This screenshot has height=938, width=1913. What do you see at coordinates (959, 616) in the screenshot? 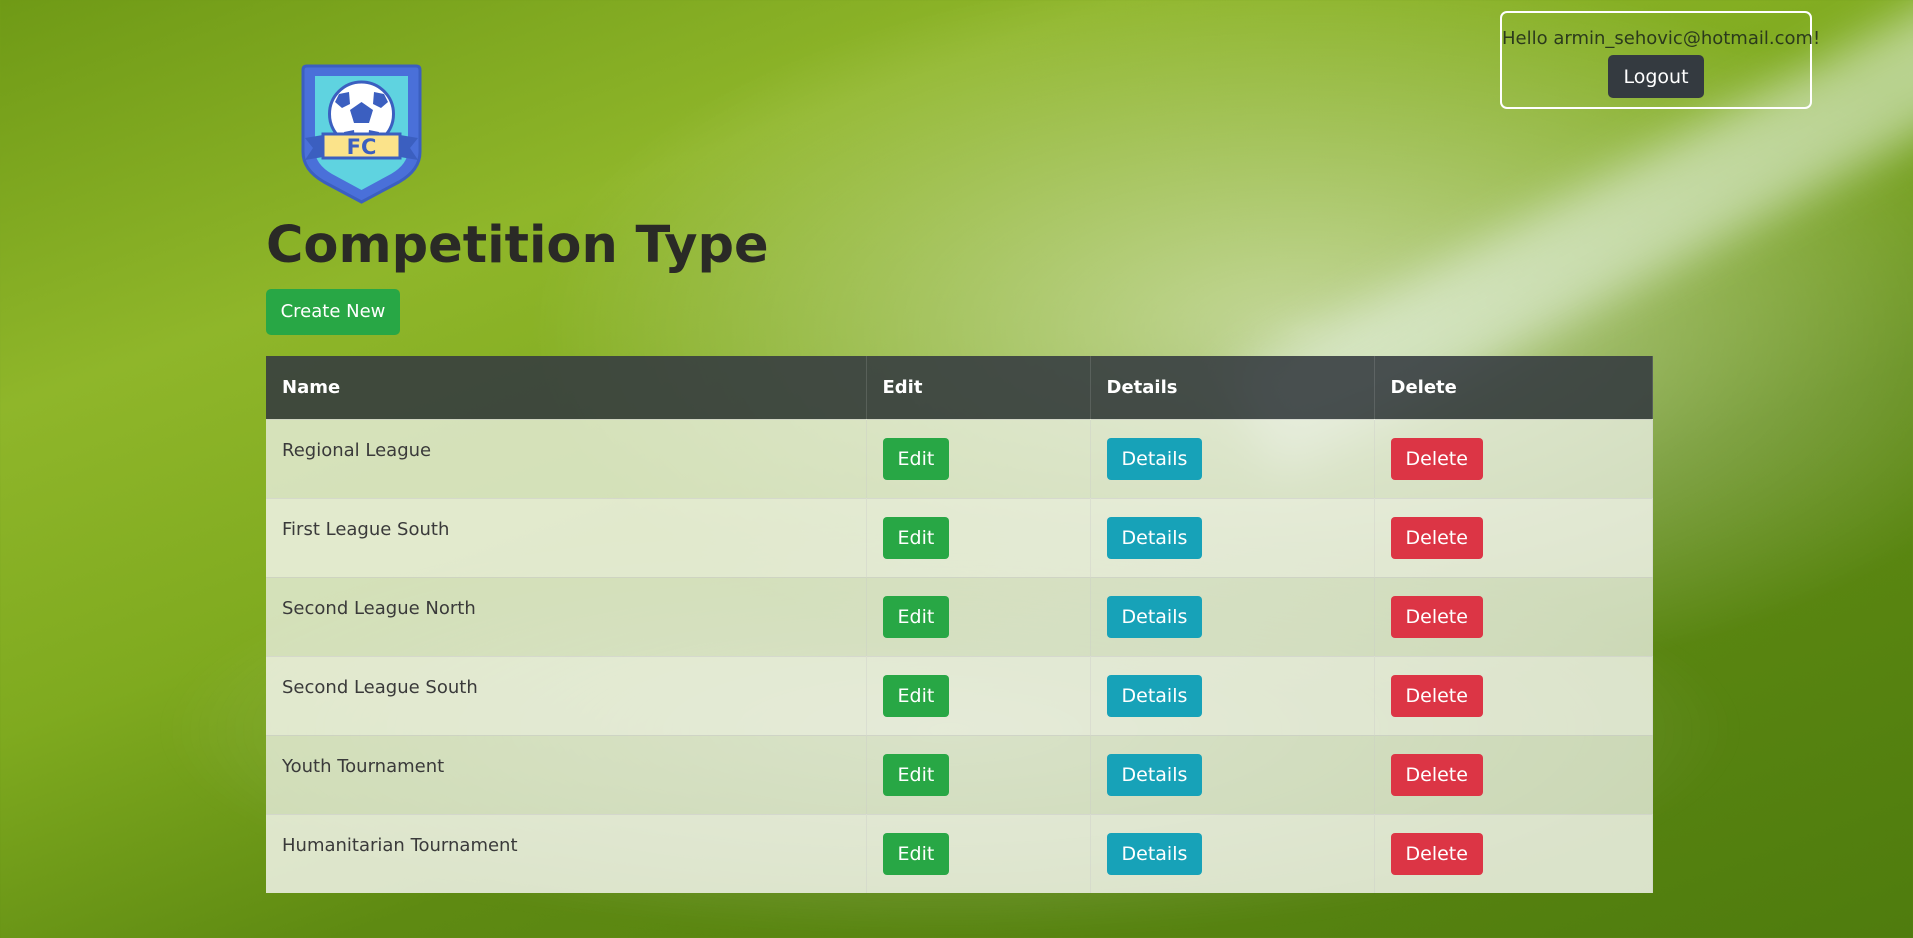
I see `table-row: Second League North Edit Details Delete` at bounding box center [959, 616].